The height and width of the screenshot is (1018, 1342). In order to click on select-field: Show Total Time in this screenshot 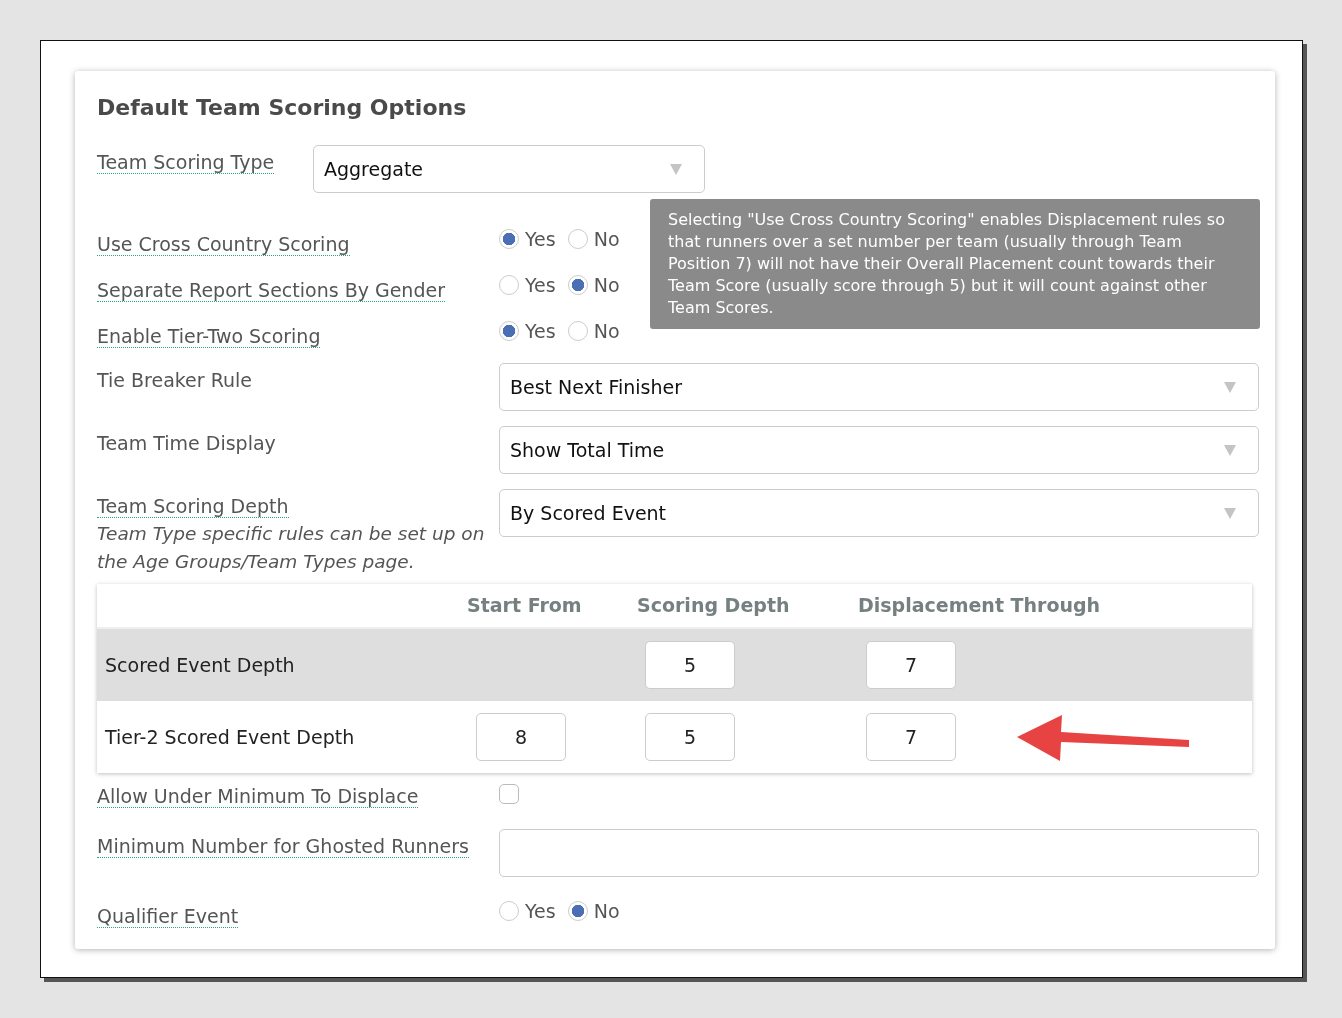, I will do `click(879, 450)`.